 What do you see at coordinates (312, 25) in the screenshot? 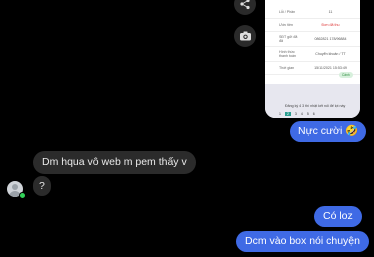
I see `screenshot-row: Ước tiền Đơn đã thu` at bounding box center [312, 25].